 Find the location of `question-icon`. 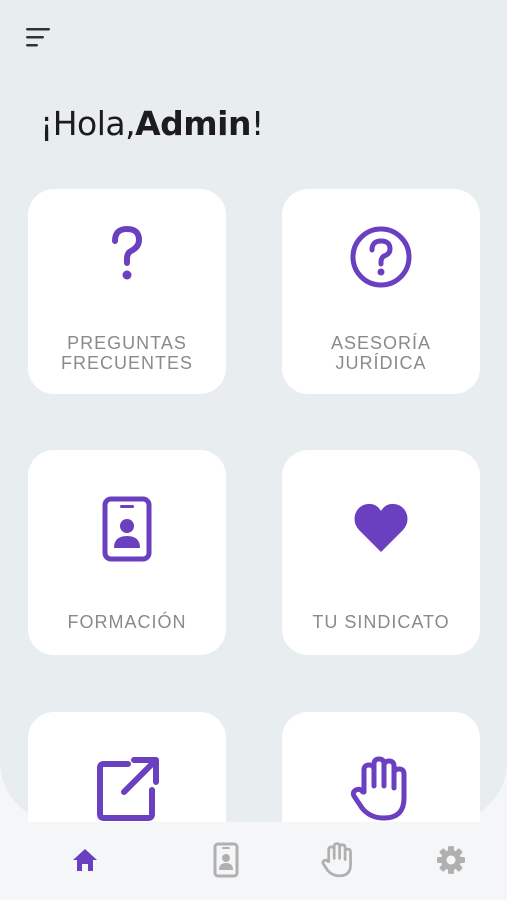

question-icon is located at coordinates (127, 255).